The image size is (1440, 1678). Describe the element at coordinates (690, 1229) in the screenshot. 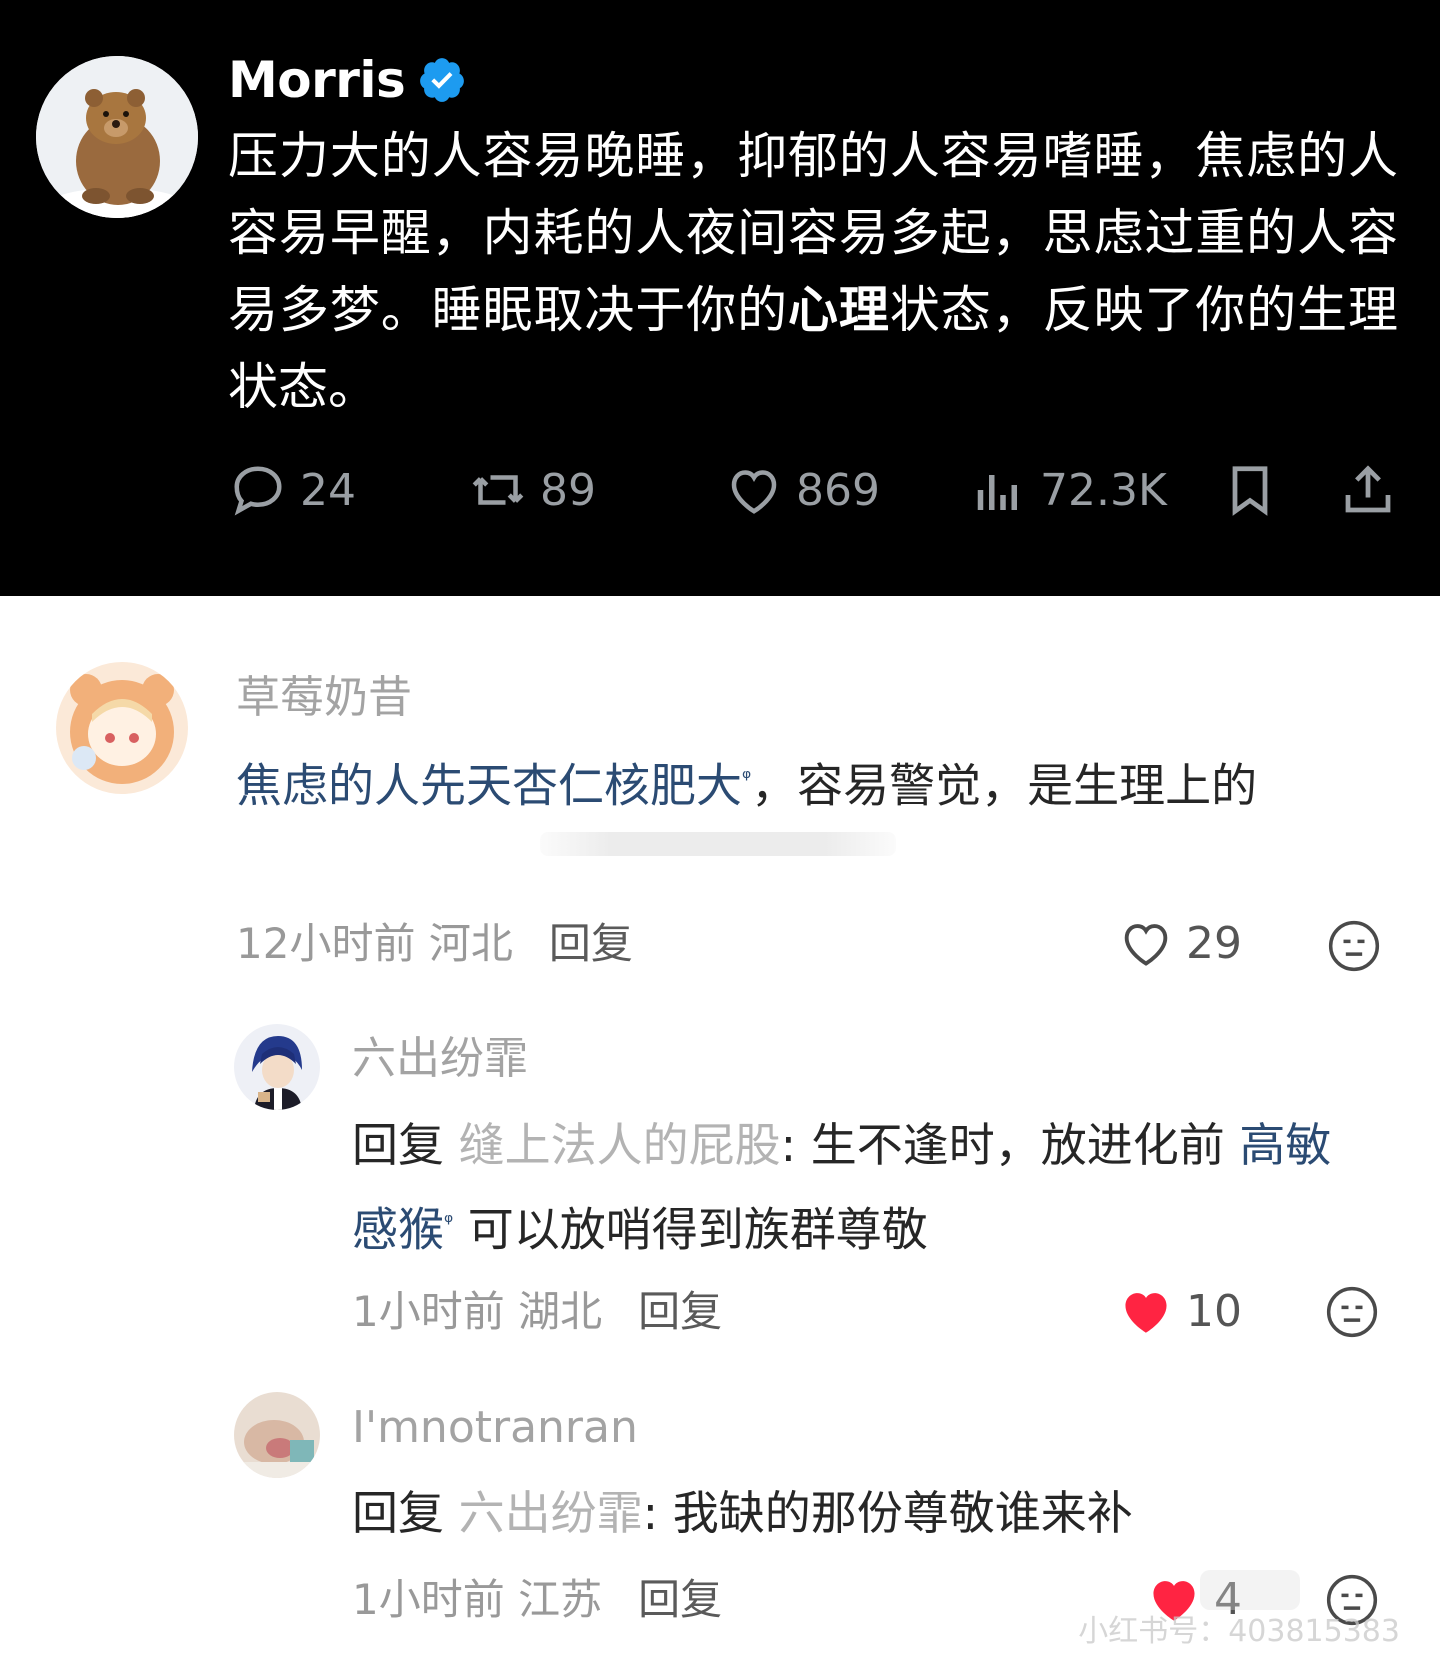

I see `comment-text-part: 可以放哨得到族群尊敬` at that location.